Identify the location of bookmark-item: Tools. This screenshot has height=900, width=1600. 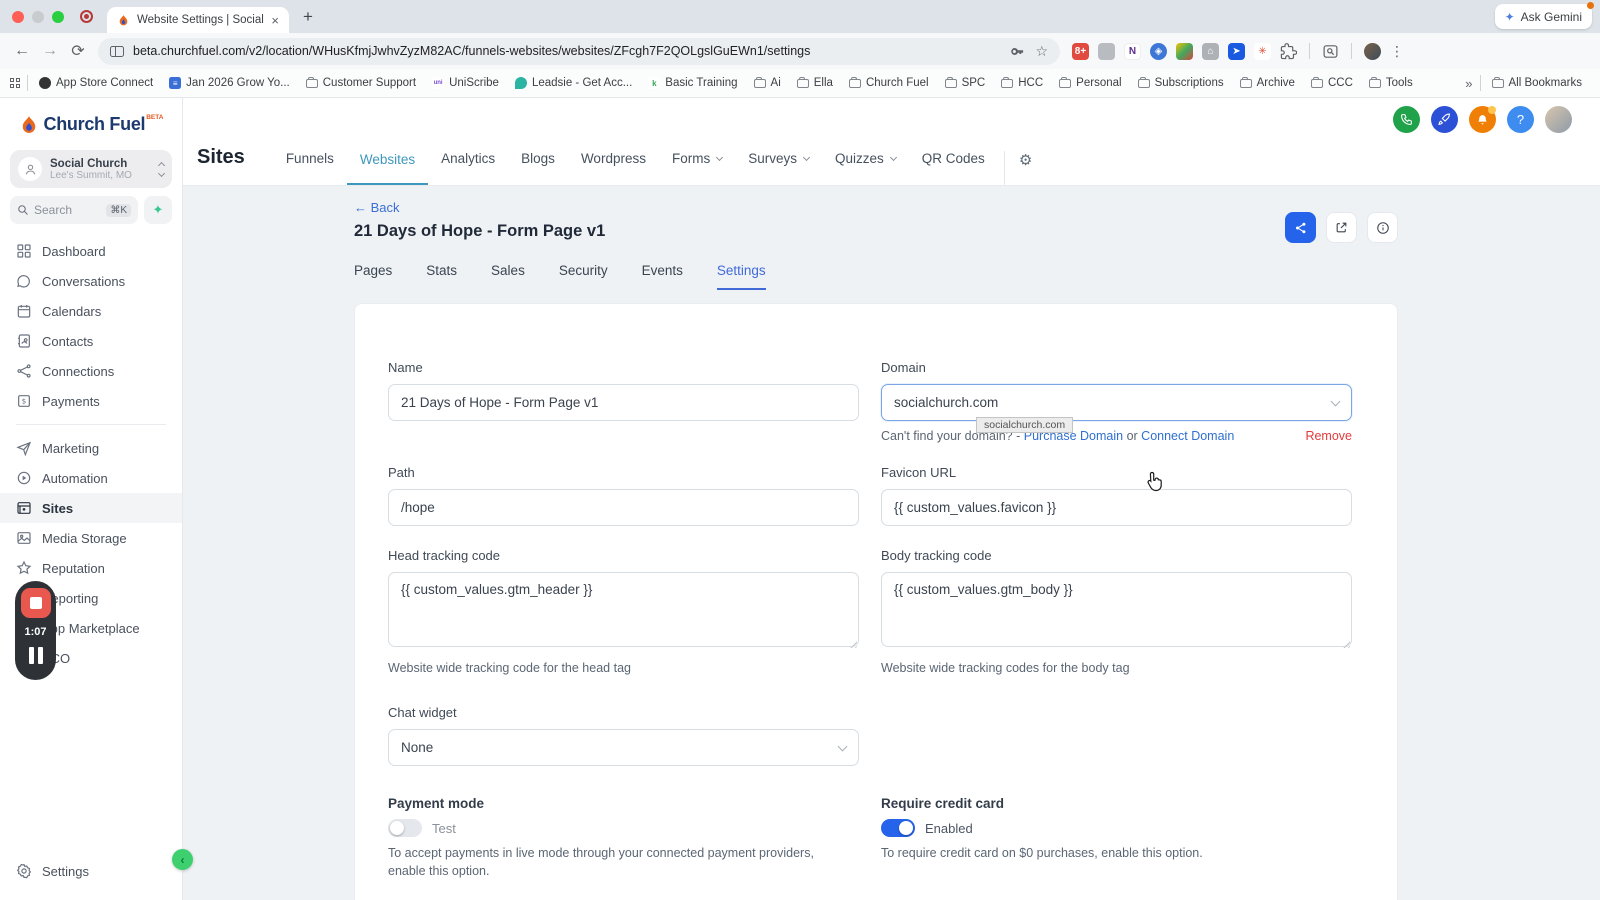
(1390, 82).